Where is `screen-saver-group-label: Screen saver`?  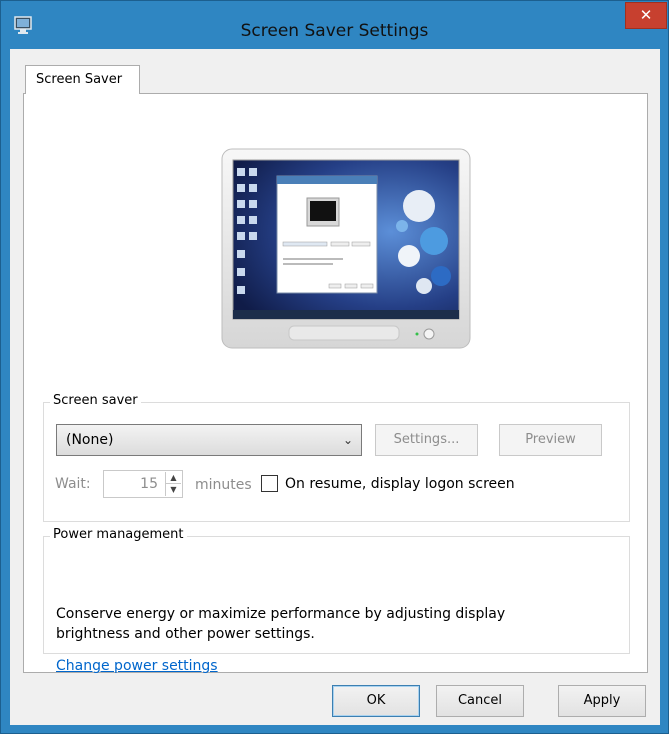
screen-saver-group-label: Screen saver is located at coordinates (95, 400).